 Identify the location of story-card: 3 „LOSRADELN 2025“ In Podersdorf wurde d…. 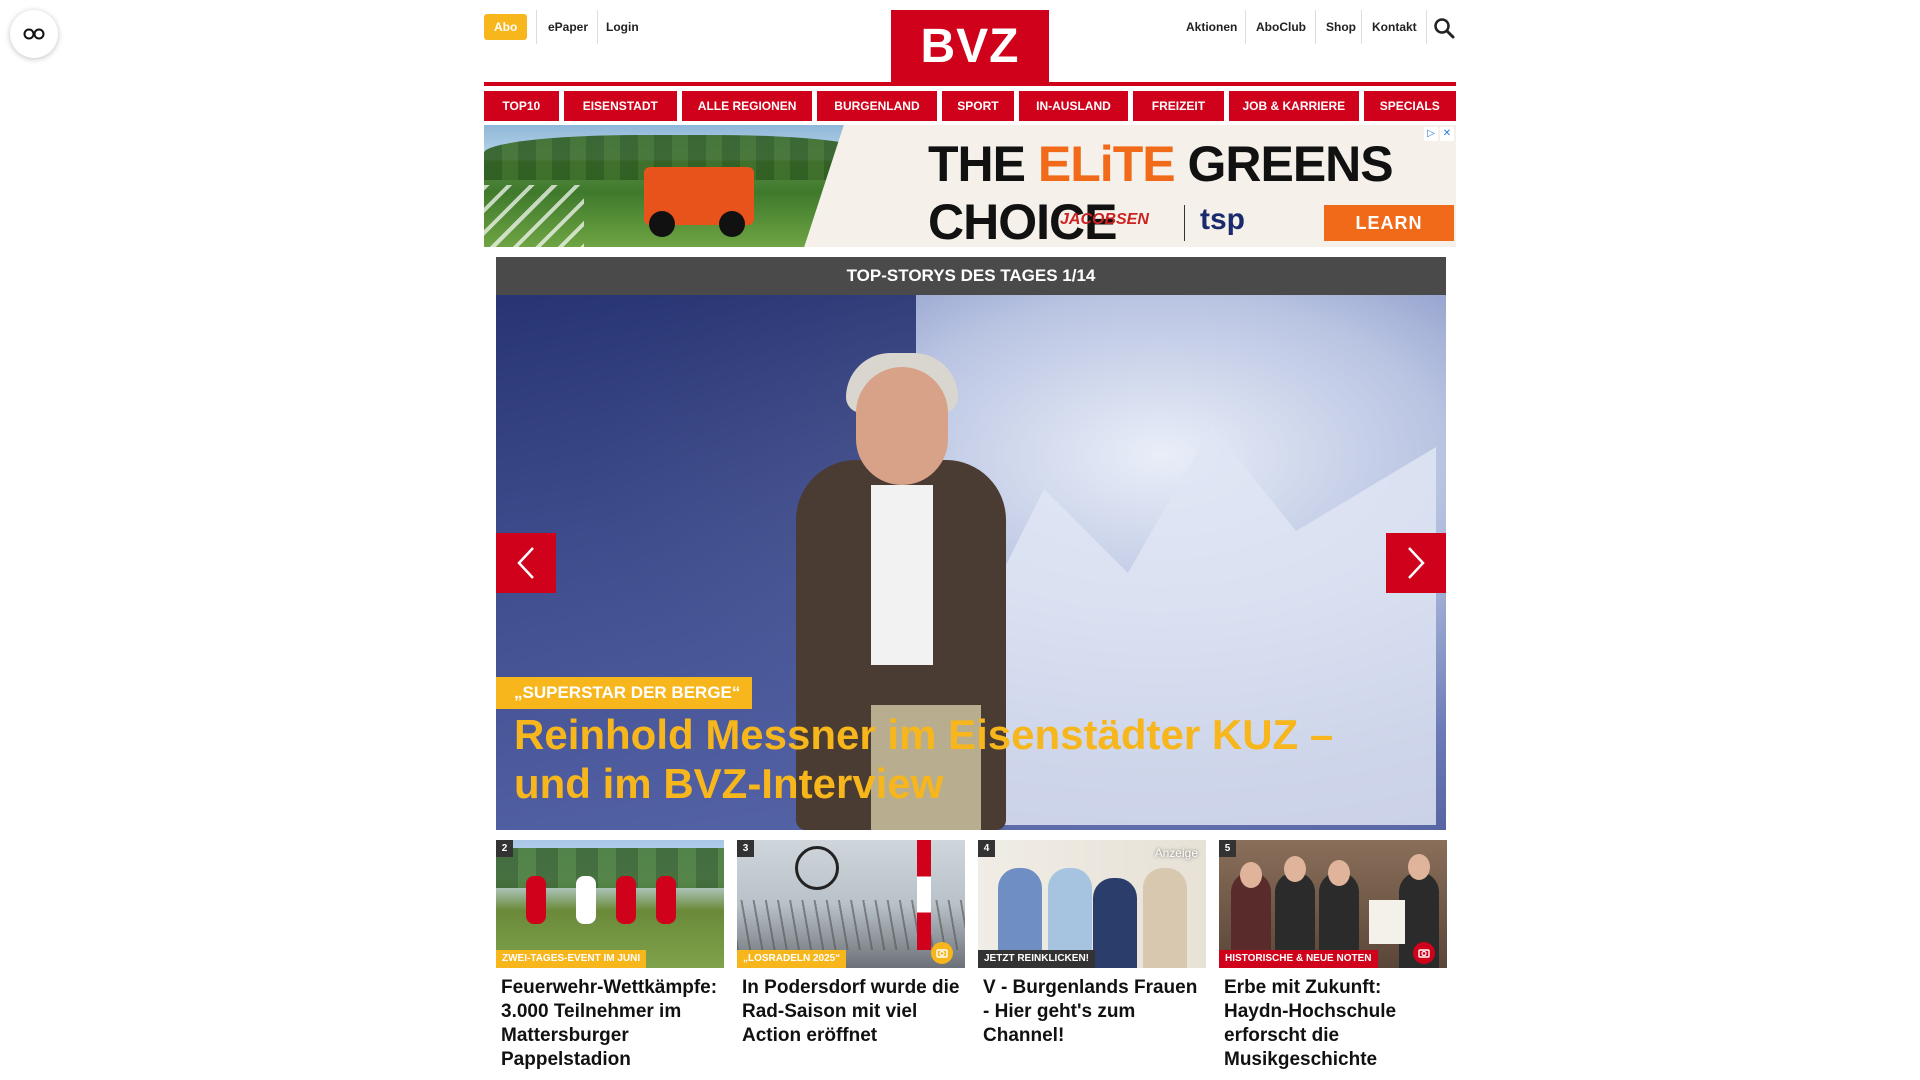
(851, 956).